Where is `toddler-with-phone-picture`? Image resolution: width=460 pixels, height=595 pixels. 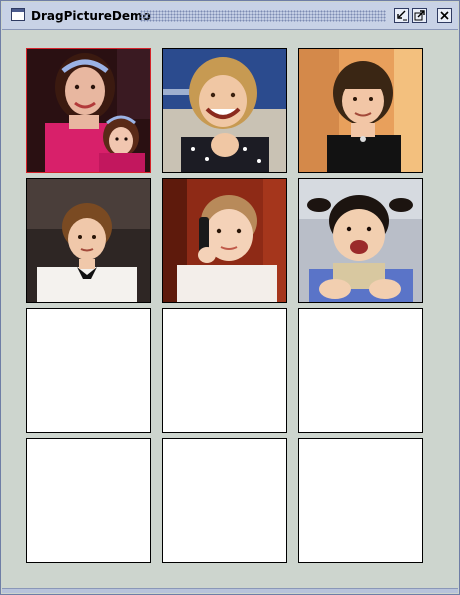
toddler-with-phone-picture is located at coordinates (224, 240).